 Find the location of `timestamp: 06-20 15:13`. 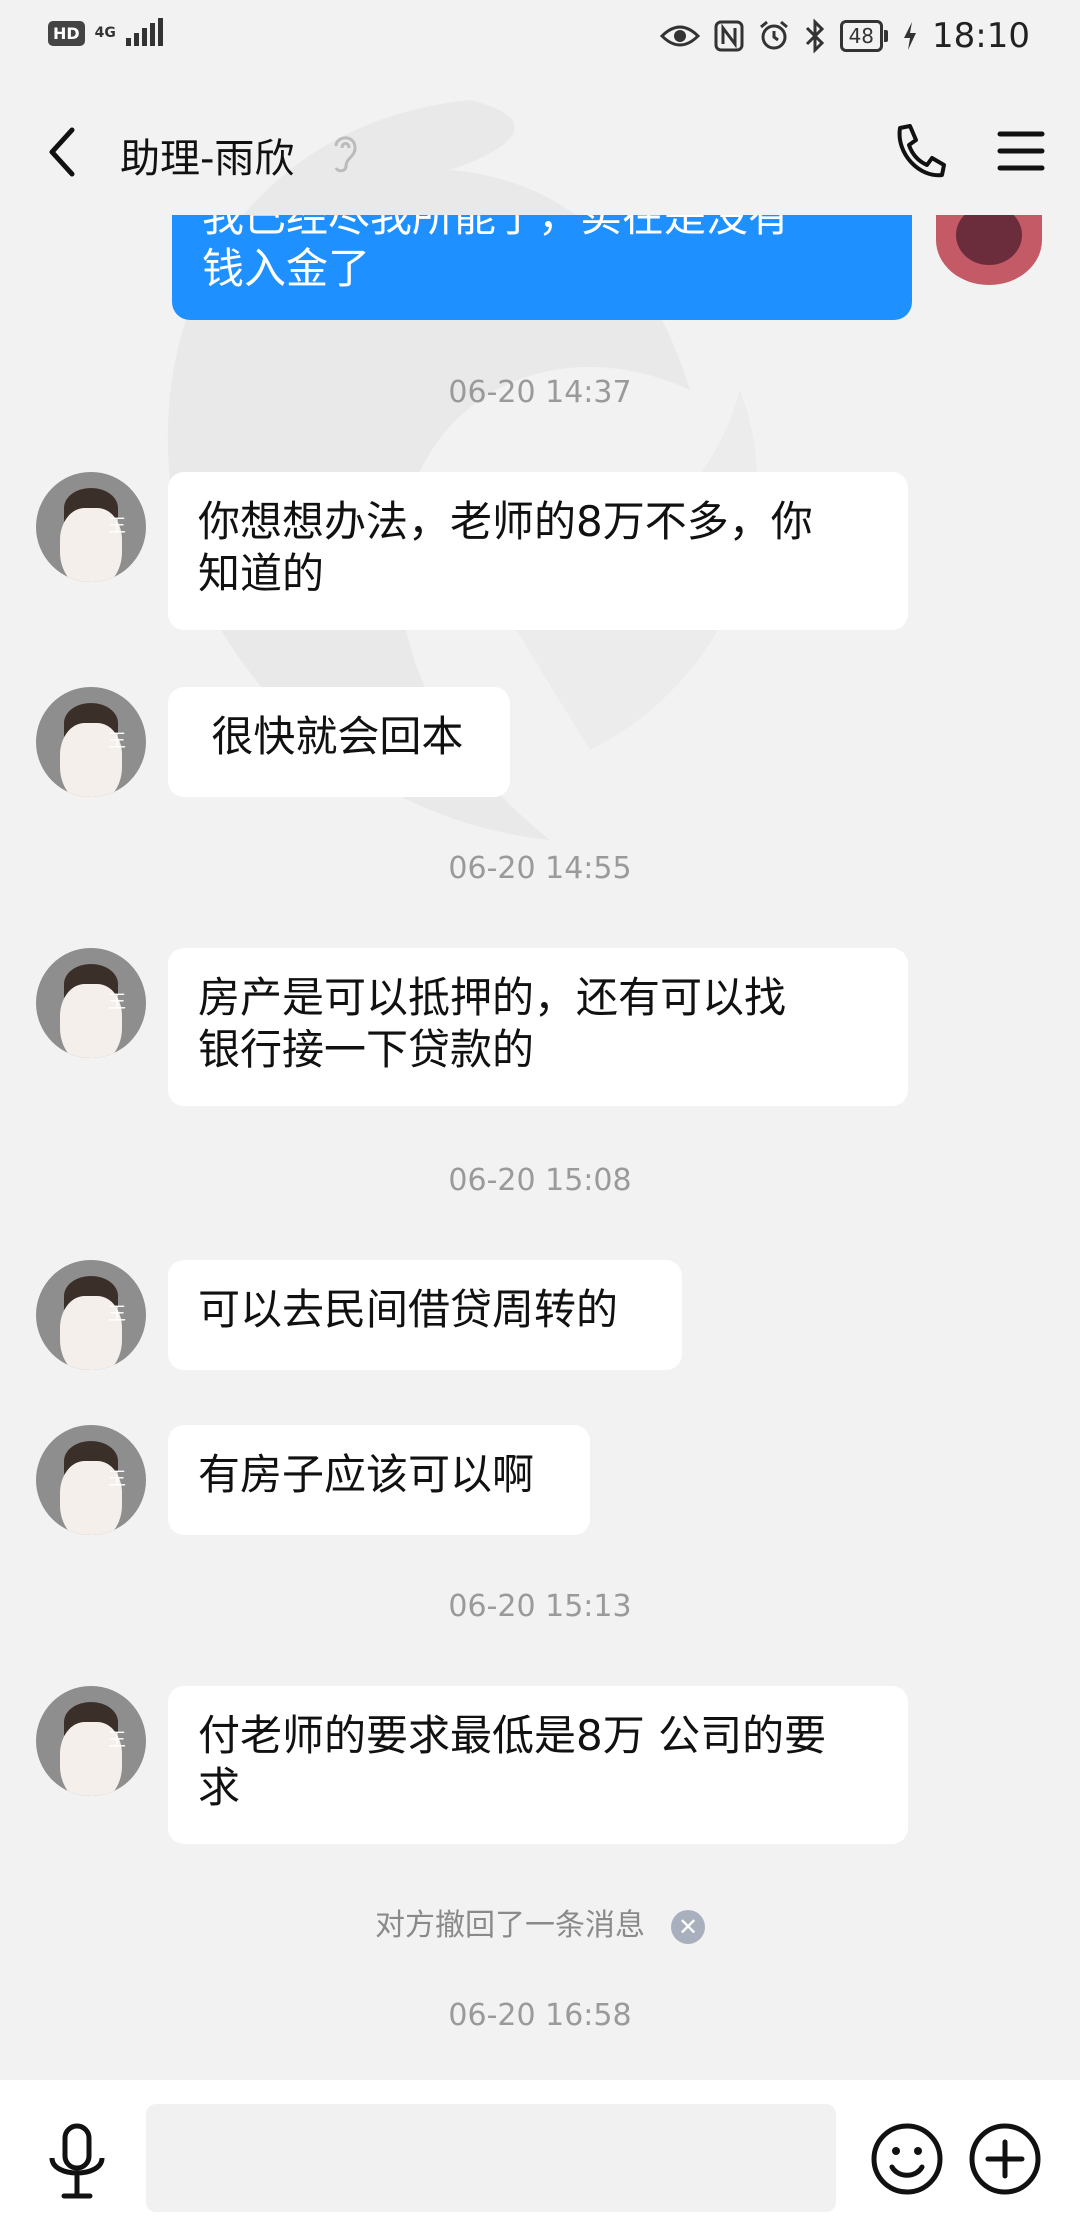

timestamp: 06-20 15:13 is located at coordinates (540, 1606).